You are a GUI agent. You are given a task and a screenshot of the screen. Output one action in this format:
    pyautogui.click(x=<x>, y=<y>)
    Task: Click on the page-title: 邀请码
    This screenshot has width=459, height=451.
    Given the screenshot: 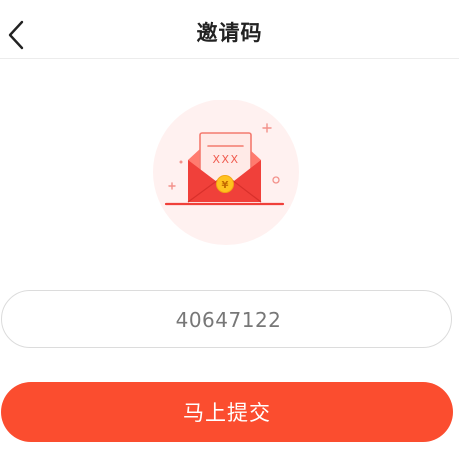 What is the action you would take?
    pyautogui.click(x=229, y=33)
    